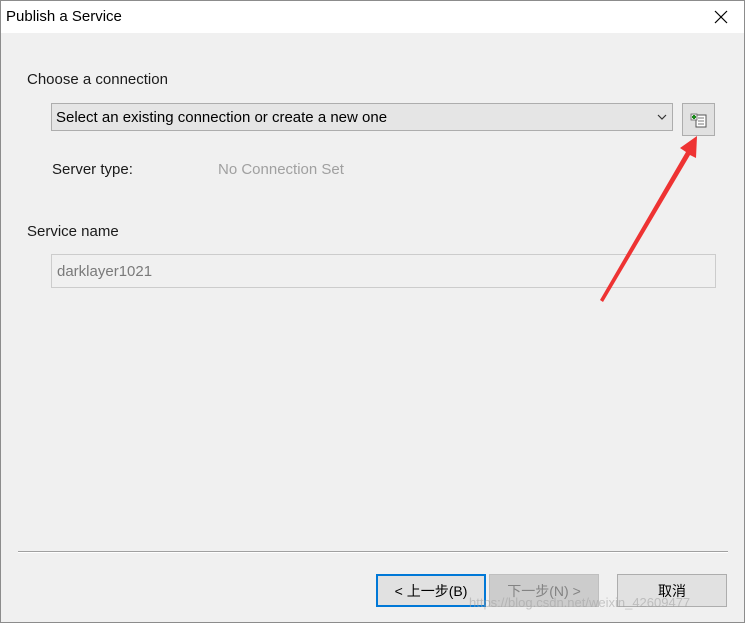  Describe the element at coordinates (662, 117) in the screenshot. I see `chevron-down-icon` at that location.